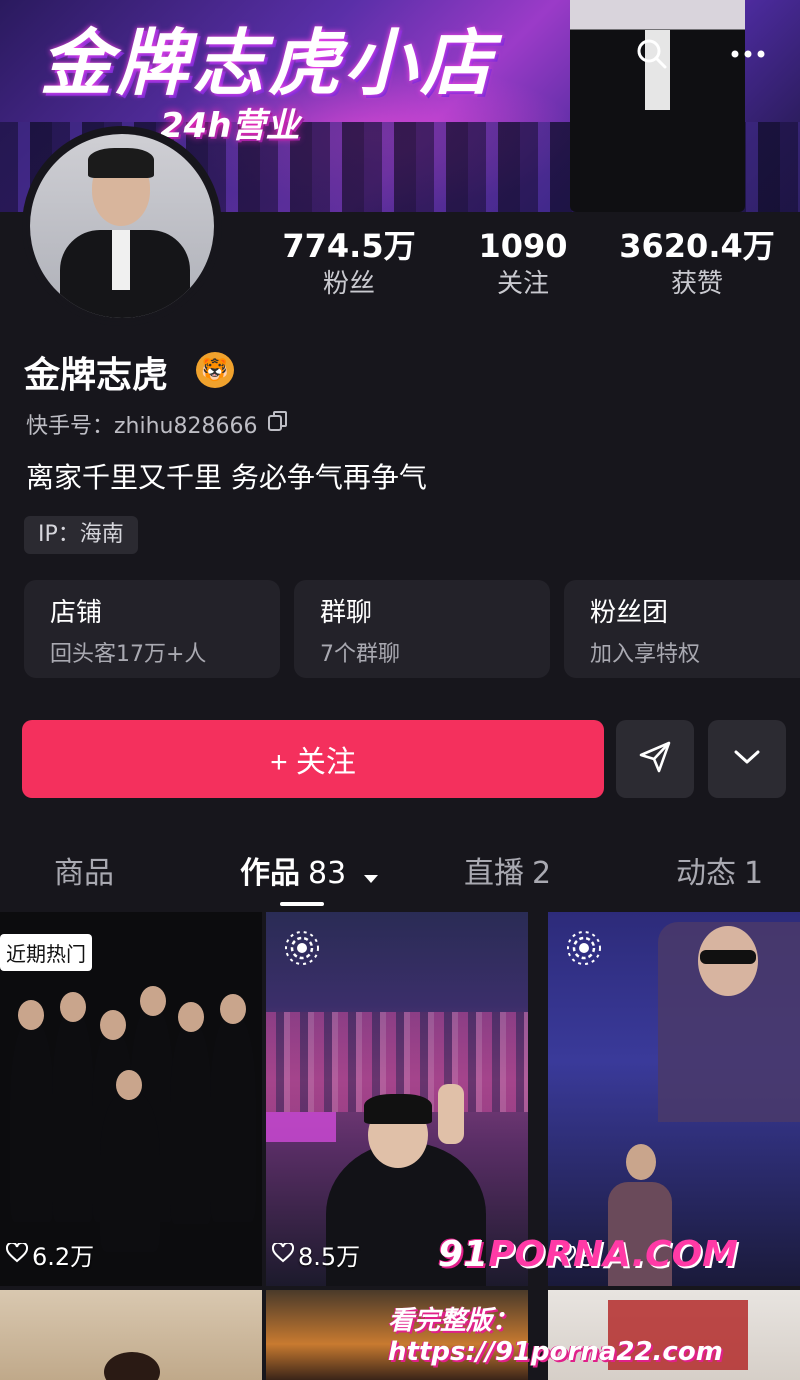 Image resolution: width=800 pixels, height=1380 pixels. Describe the element at coordinates (463, 1254) in the screenshot. I see `watermark-logo-number: 91` at that location.